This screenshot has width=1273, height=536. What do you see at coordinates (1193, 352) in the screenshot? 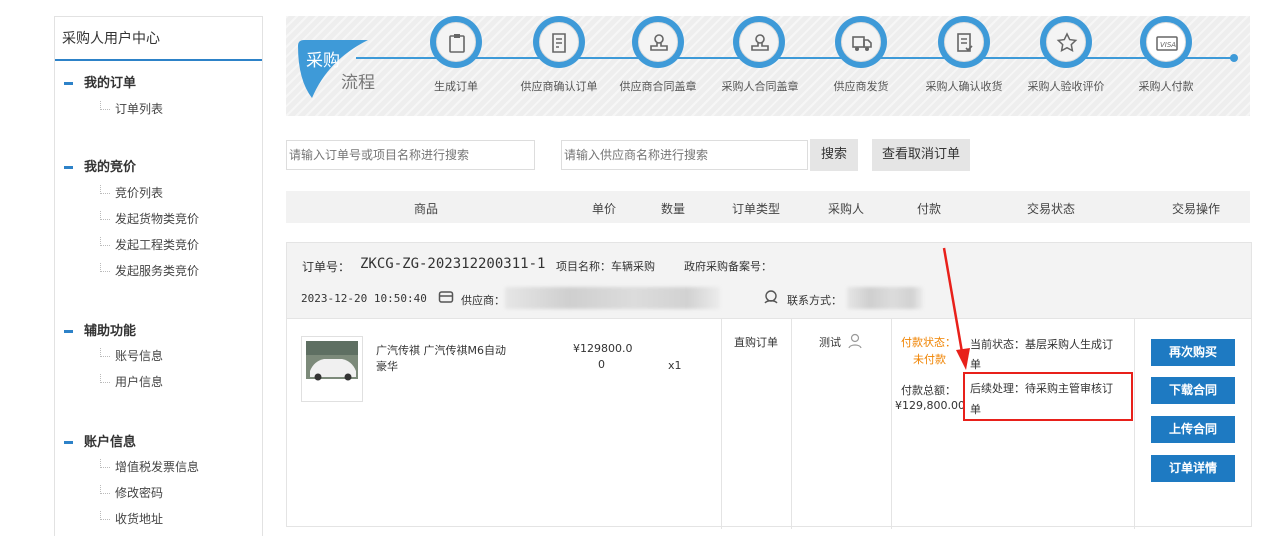
I see `buy-again-button: 再次购买` at bounding box center [1193, 352].